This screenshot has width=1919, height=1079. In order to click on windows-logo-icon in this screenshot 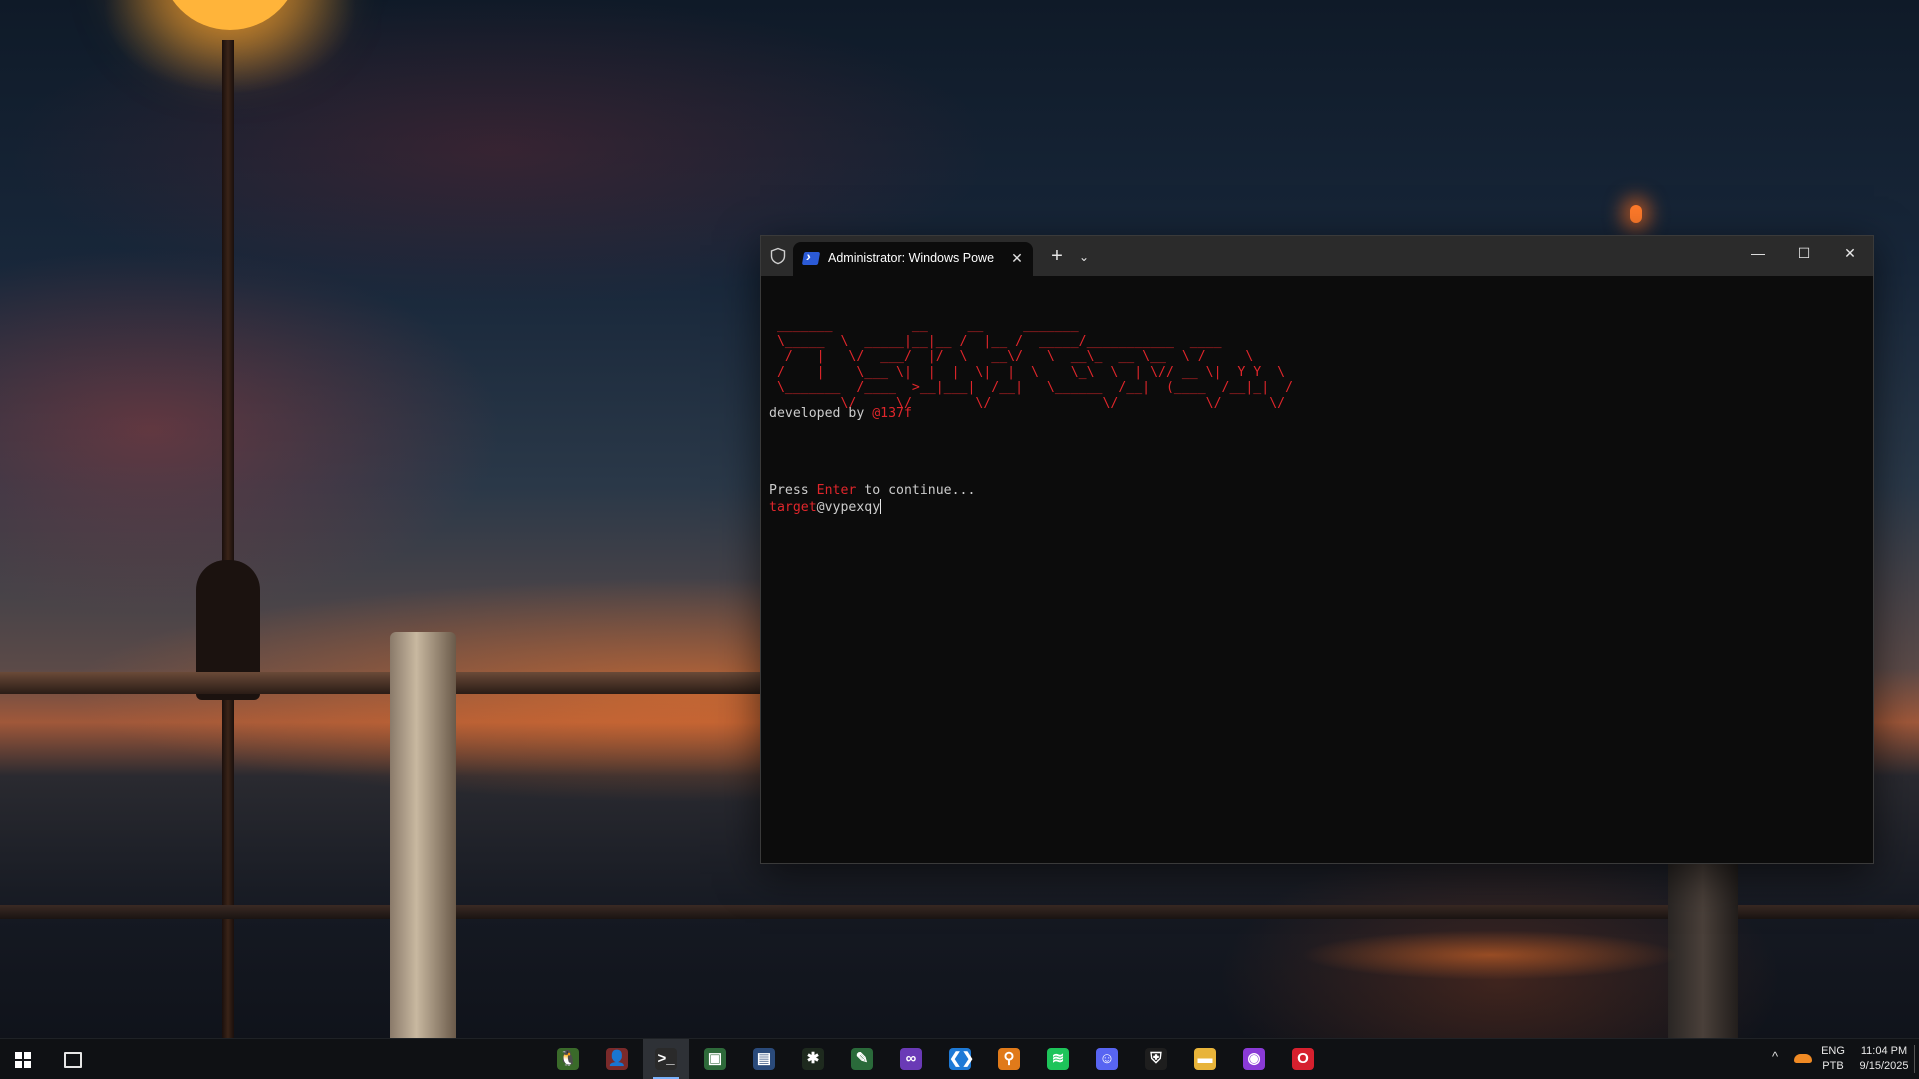, I will do `click(23, 1060)`.